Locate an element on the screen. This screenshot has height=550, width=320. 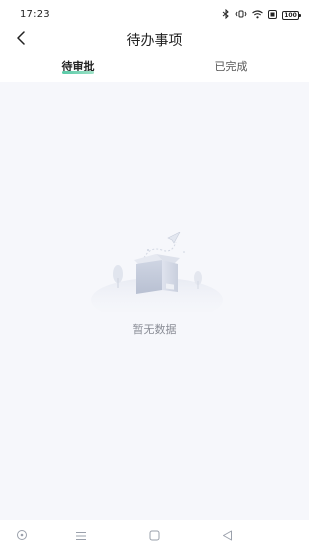
tab-pending: 待审批 is located at coordinates (78, 68).